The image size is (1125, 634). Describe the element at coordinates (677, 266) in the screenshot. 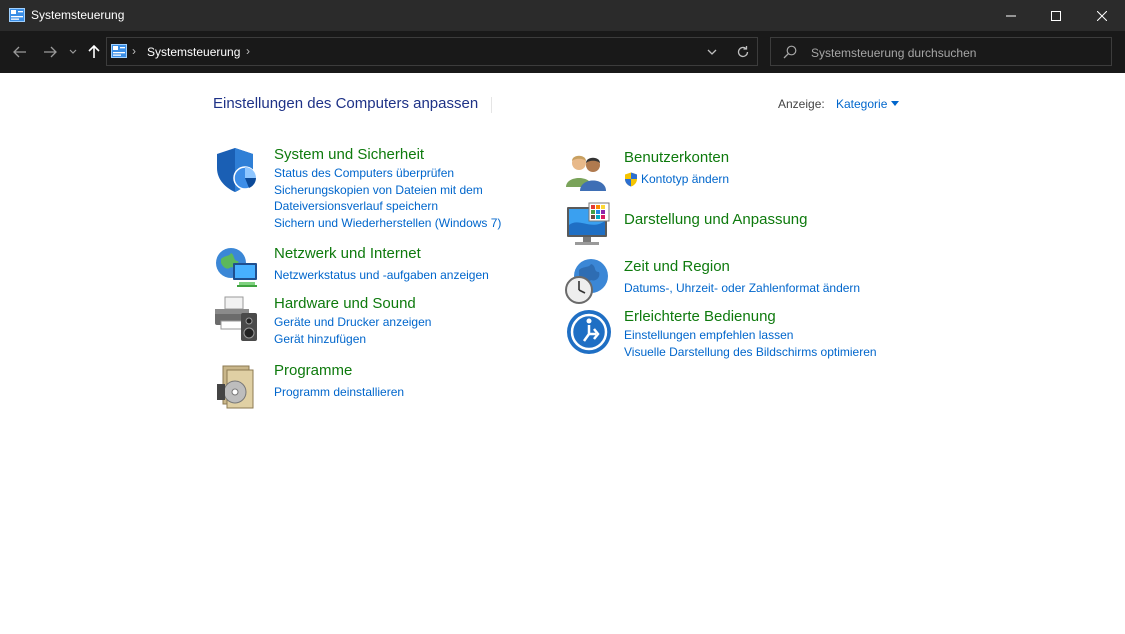

I see `category-heading-time-region: Zeit und Region` at that location.